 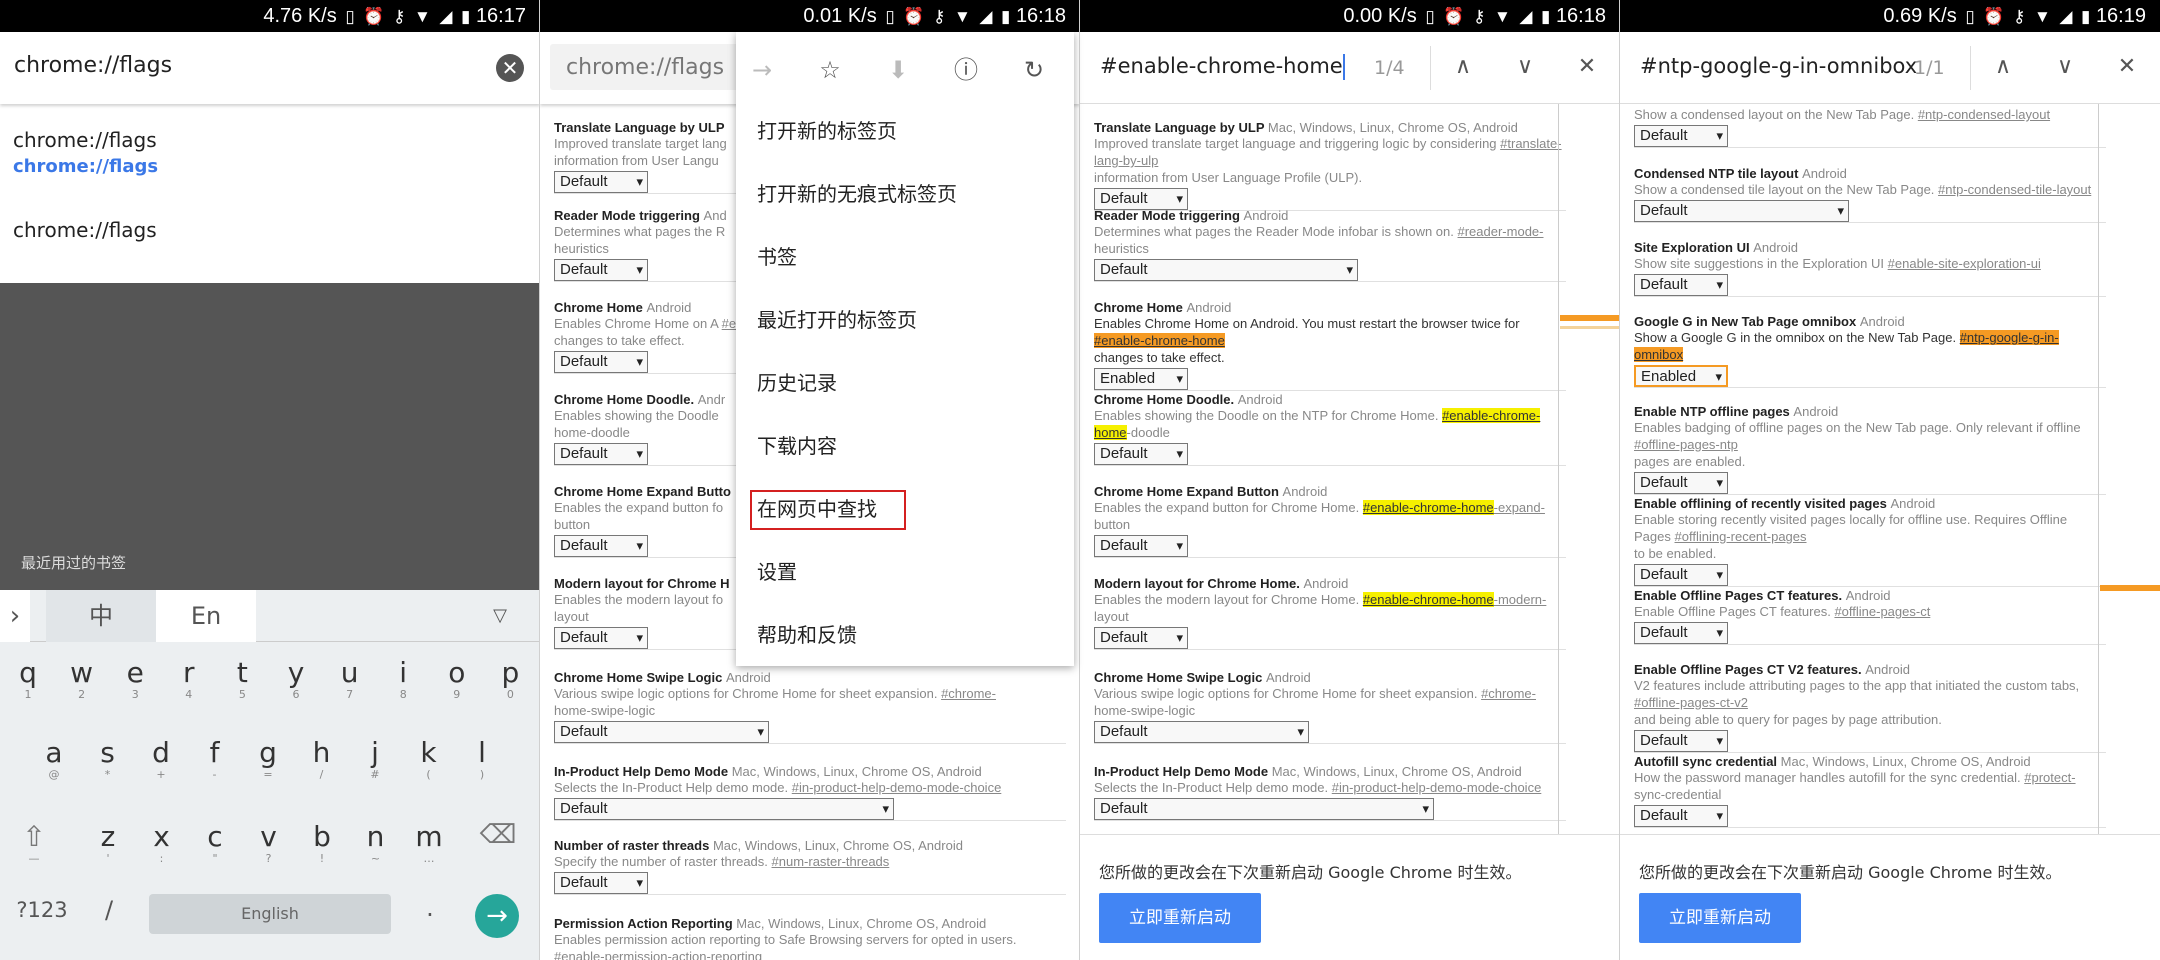 I want to click on flag-tag-rest: -modern-, so click(x=1520, y=599).